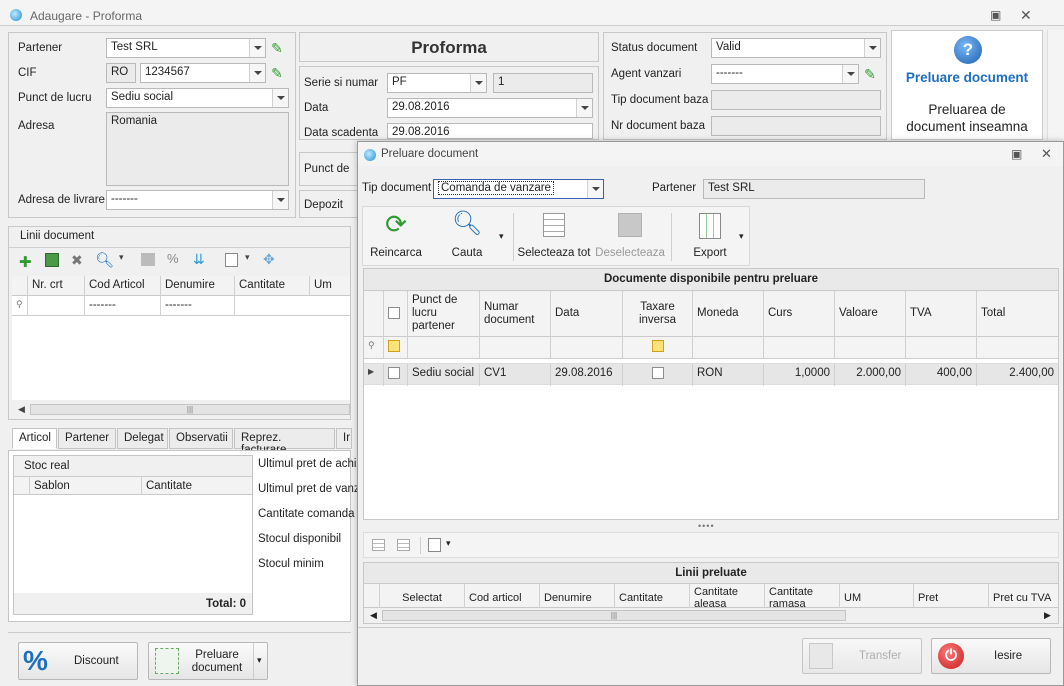 The width and height of the screenshot is (1064, 686). Describe the element at coordinates (277, 48) in the screenshot. I see `edit-partener-icon: ✎` at that location.